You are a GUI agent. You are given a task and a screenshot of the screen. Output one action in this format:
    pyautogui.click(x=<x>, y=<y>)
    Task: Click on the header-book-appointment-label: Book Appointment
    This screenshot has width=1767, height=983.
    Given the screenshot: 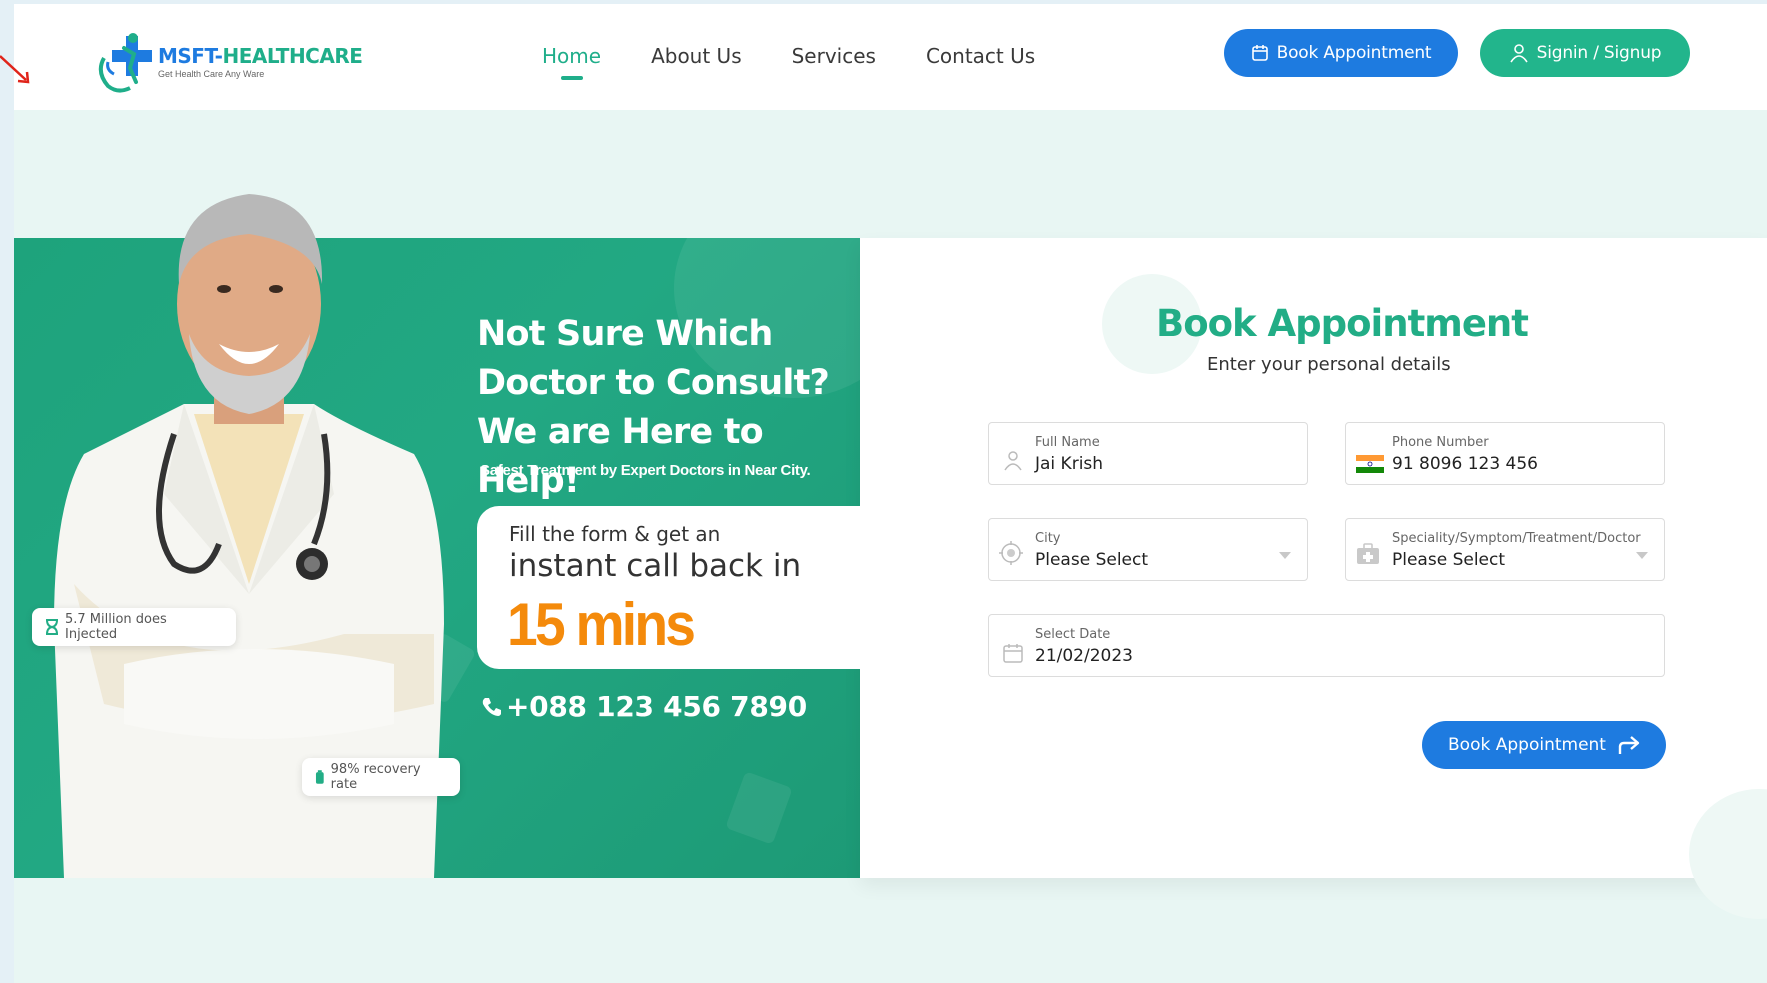 What is the action you would take?
    pyautogui.click(x=1354, y=53)
    